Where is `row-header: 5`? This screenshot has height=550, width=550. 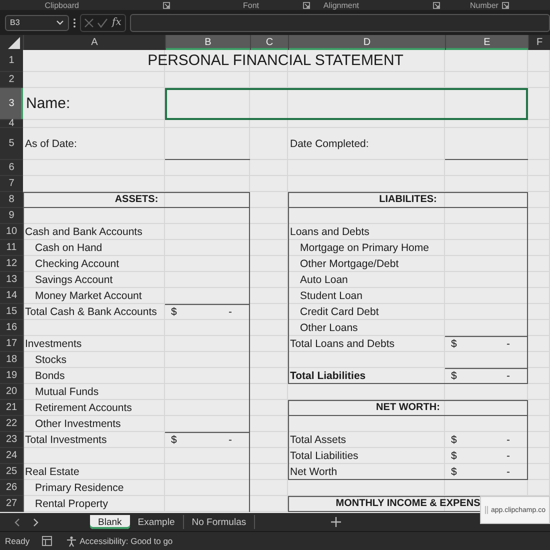
row-header: 5 is located at coordinates (11, 144).